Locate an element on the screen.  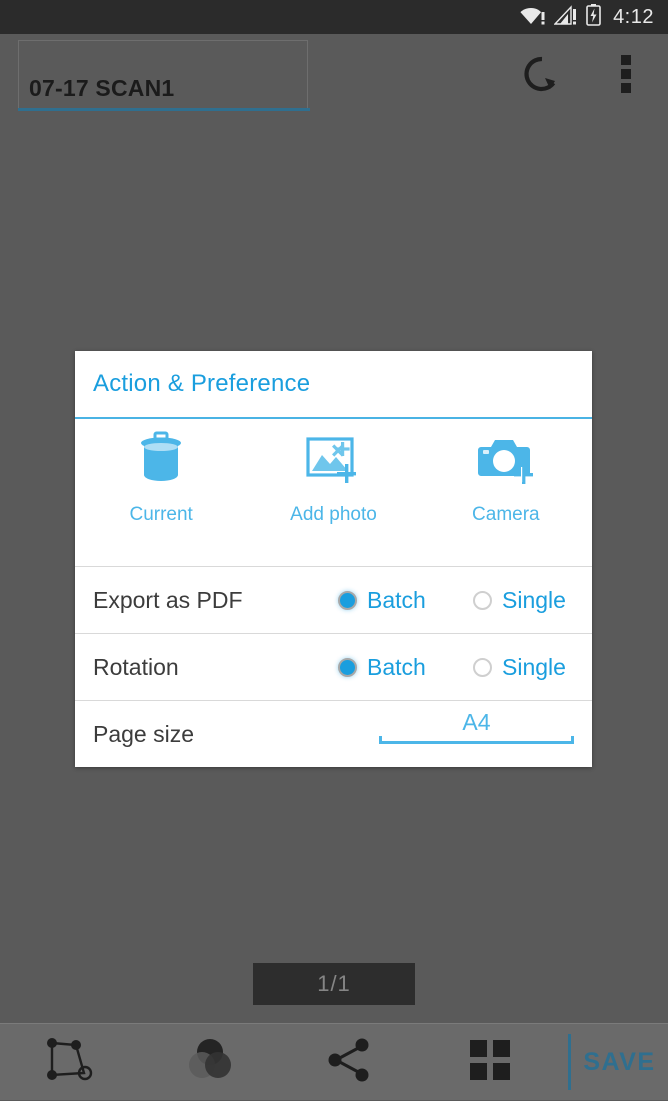
pref-row-rotation: Rotation Batch Single is located at coordinates (333, 667).